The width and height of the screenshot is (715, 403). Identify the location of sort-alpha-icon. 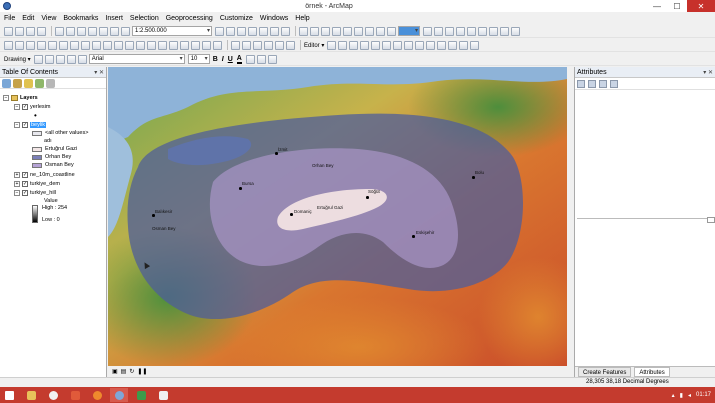
(592, 83).